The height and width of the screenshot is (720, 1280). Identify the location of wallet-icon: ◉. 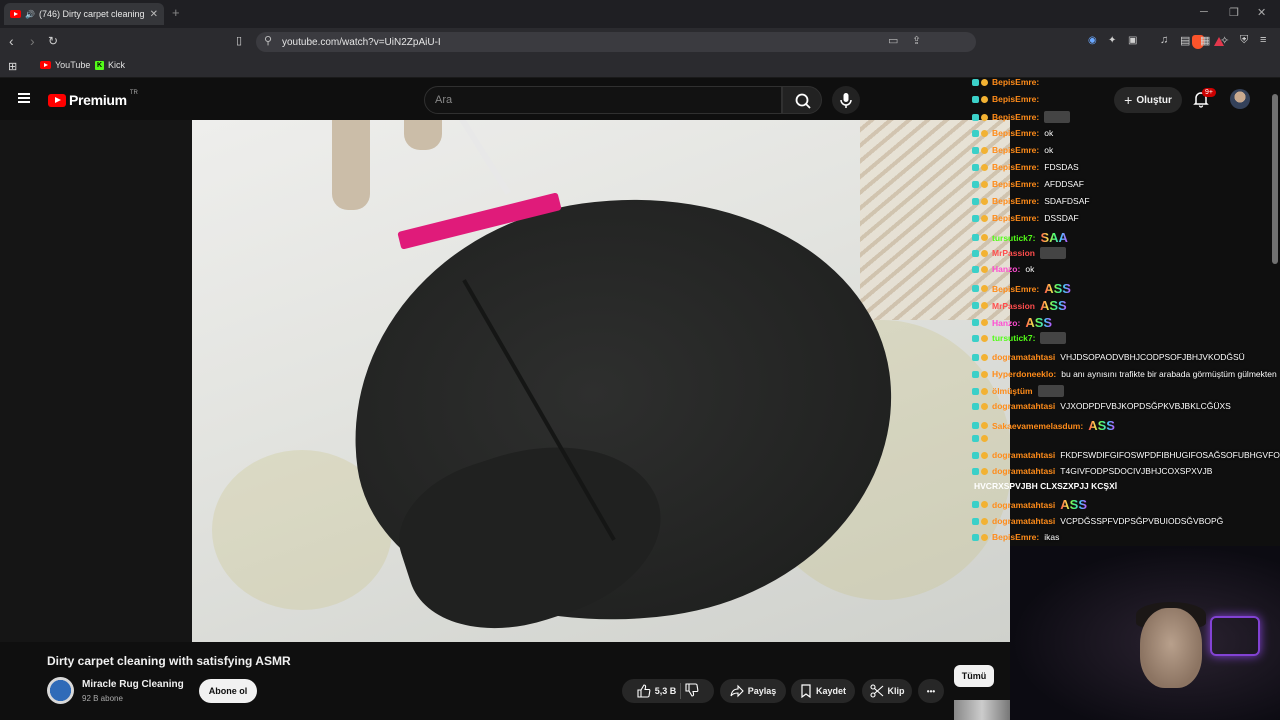
(1092, 40).